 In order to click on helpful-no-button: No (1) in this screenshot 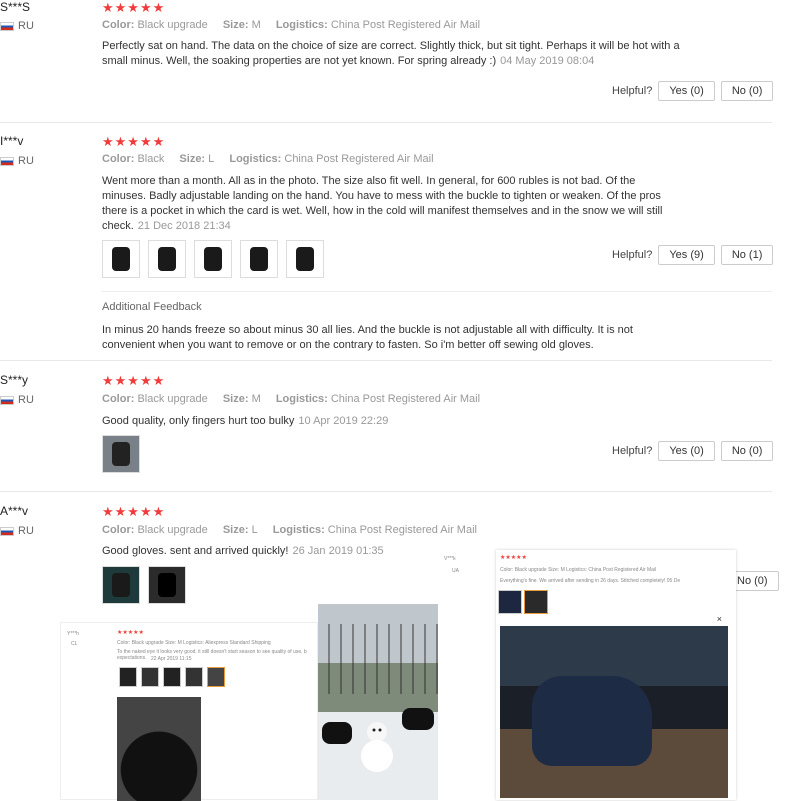, I will do `click(747, 255)`.